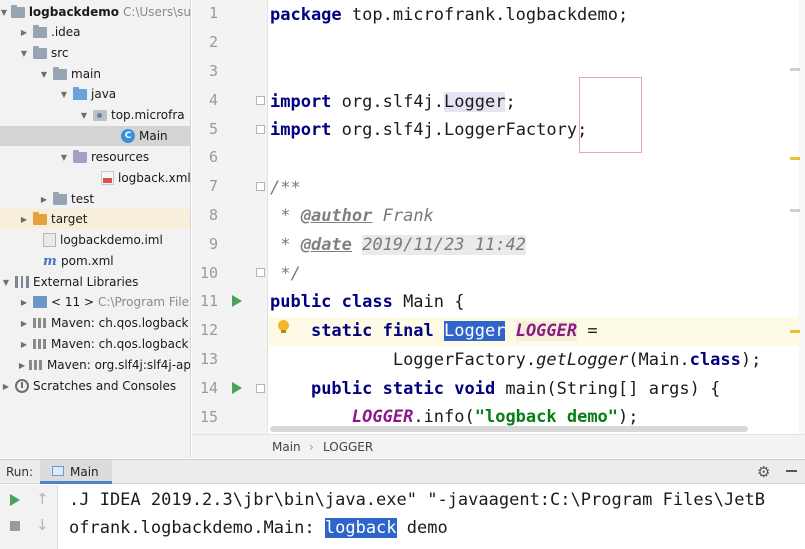  What do you see at coordinates (15, 526) in the screenshot?
I see `stop-icon` at bounding box center [15, 526].